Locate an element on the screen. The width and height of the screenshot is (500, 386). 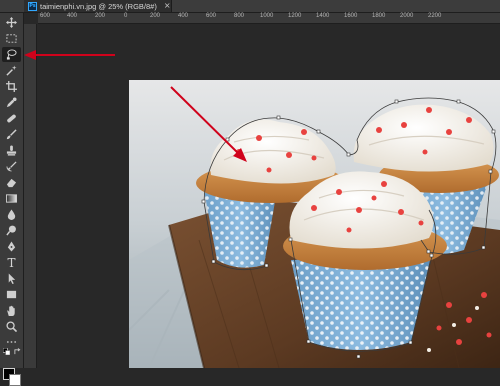
ruler-label: 1400 is located at coordinates (323, 16).